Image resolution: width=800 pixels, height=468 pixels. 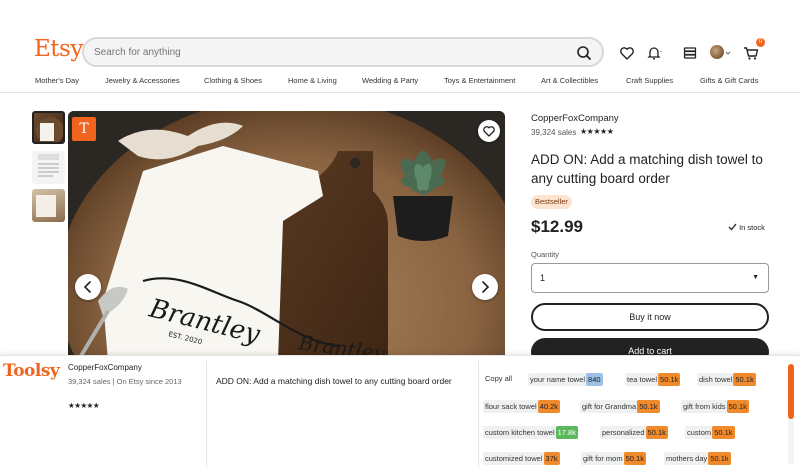 I want to click on tag-label: mothers day, so click(x=687, y=458).